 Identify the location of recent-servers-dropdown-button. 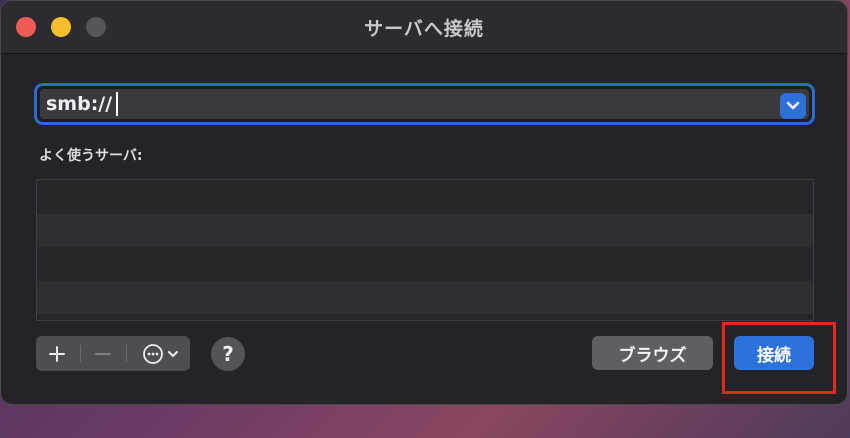
(793, 106).